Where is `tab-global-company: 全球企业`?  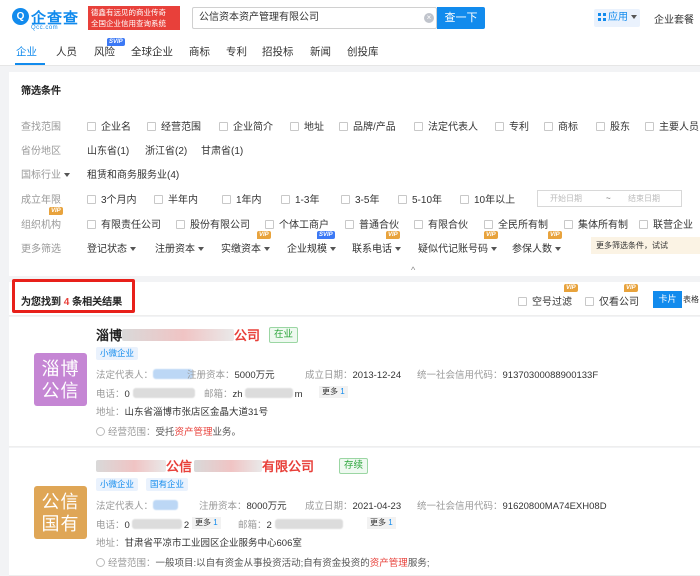
tab-global-company: 全球企业 is located at coordinates (152, 51).